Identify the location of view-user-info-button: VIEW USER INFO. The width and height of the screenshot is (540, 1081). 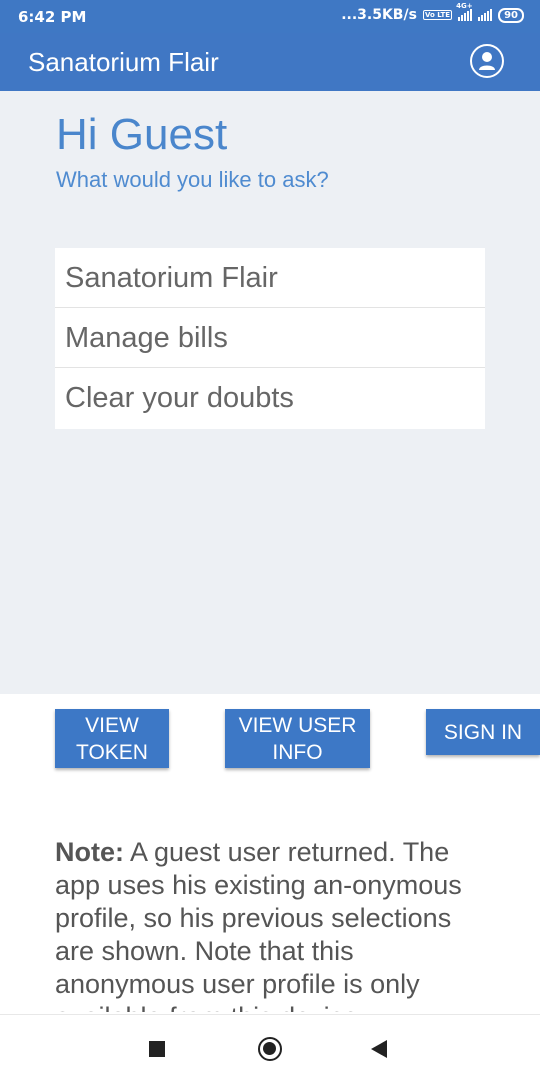
(297, 738).